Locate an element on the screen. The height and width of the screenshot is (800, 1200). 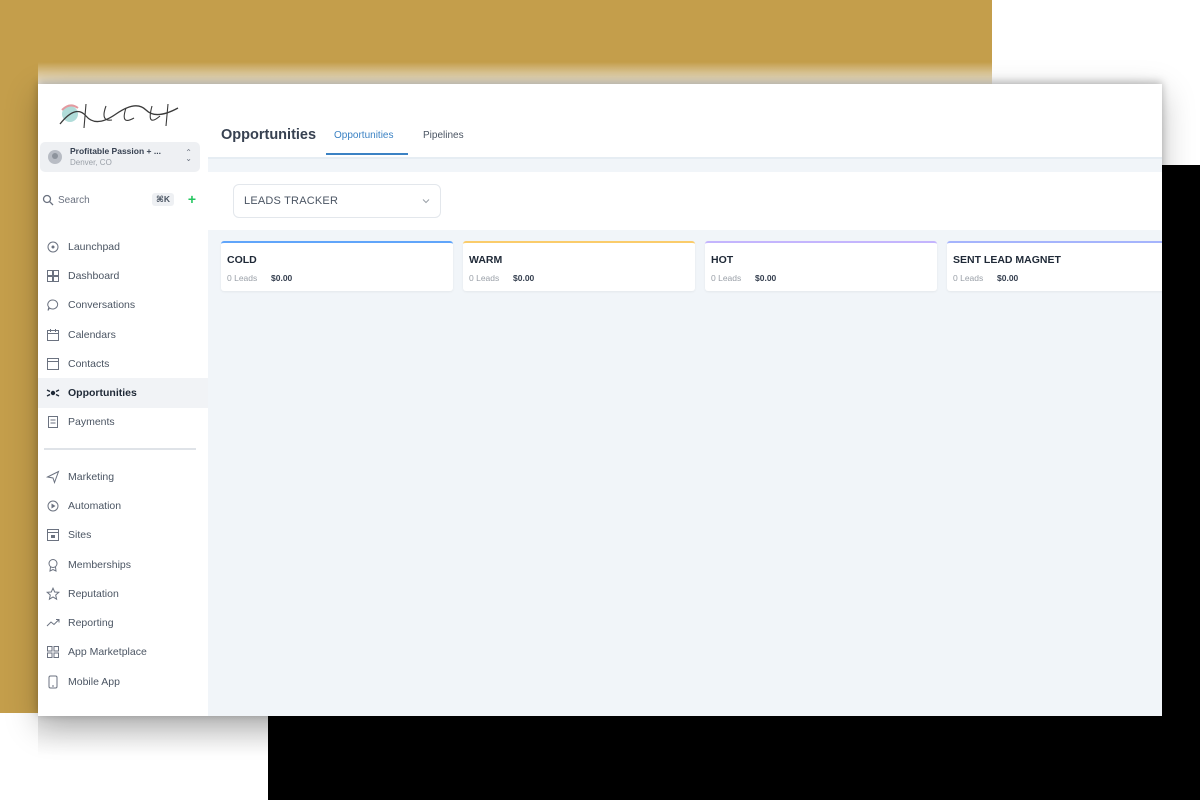
sidebar-divider is located at coordinates (120, 449).